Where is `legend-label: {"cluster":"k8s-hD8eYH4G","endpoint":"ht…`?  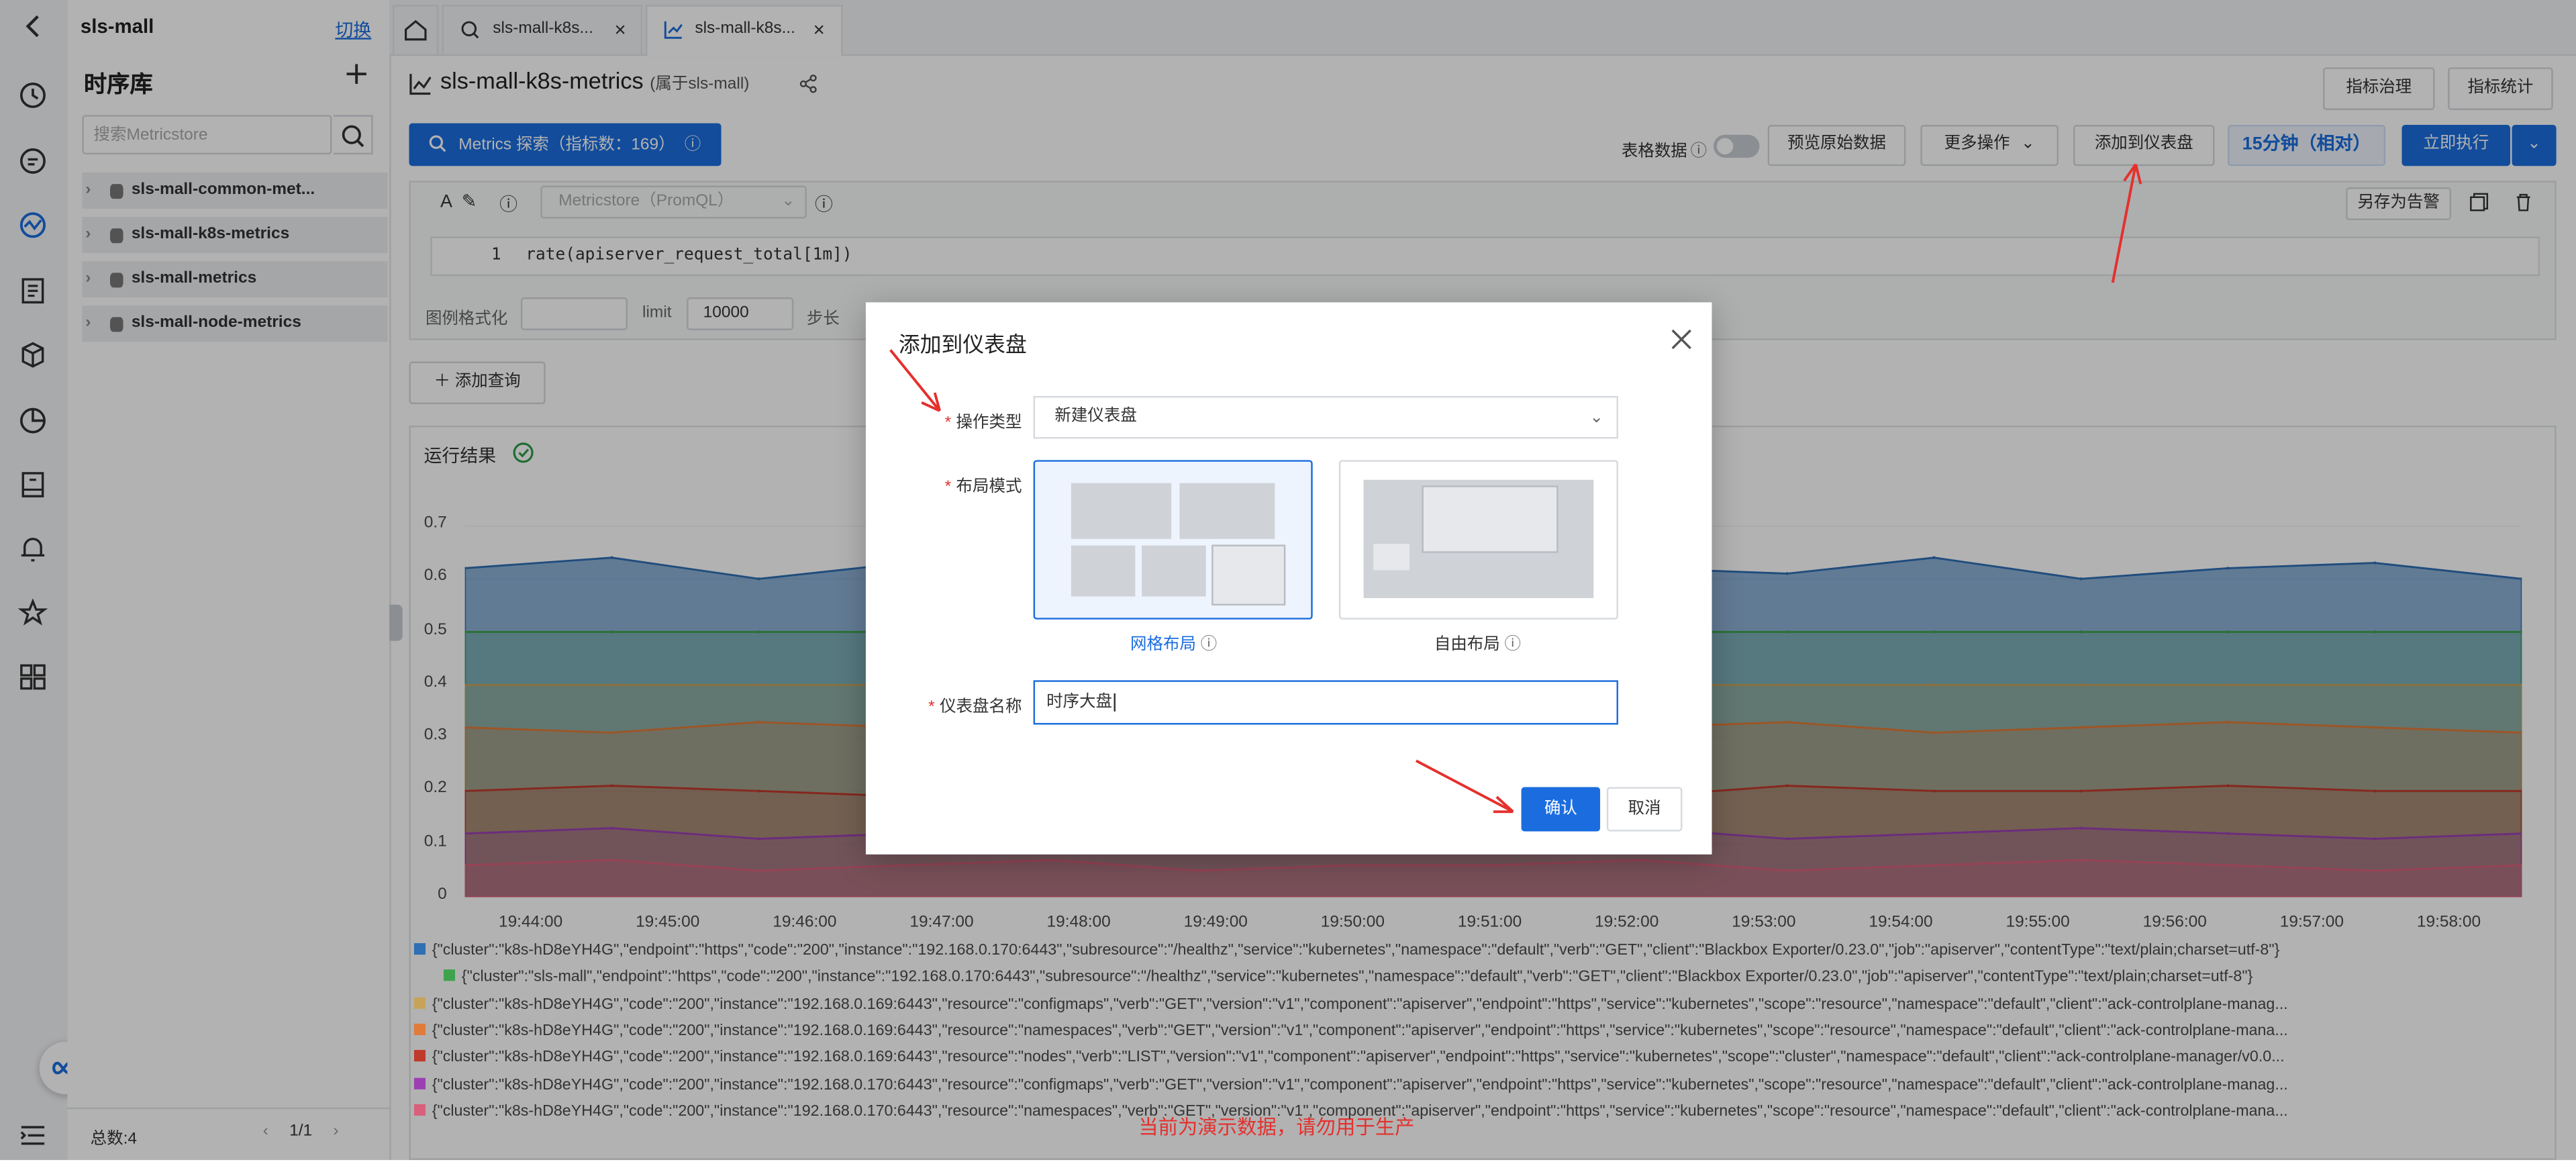
legend-label: {"cluster":"k8s-hD8eYH4G","endpoint":"ht… is located at coordinates (1356, 950).